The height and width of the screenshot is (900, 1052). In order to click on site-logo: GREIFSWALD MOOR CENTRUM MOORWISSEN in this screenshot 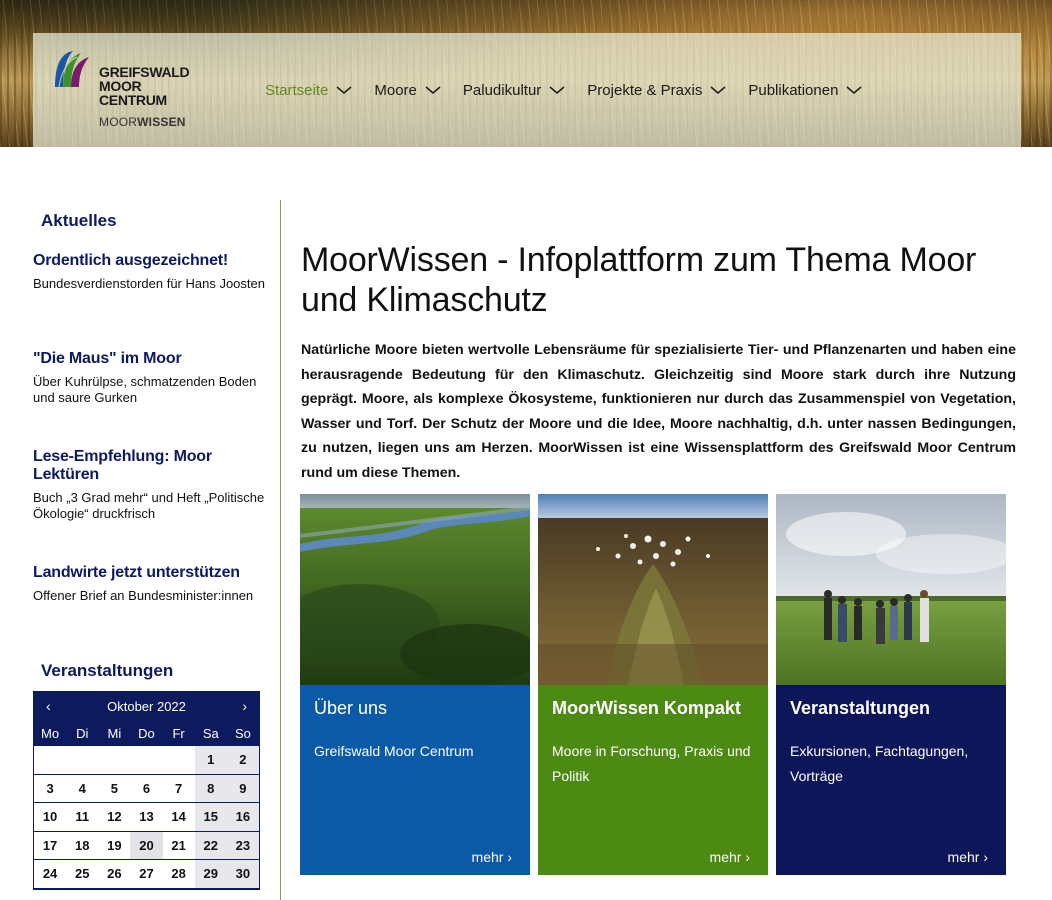, I will do `click(131, 90)`.